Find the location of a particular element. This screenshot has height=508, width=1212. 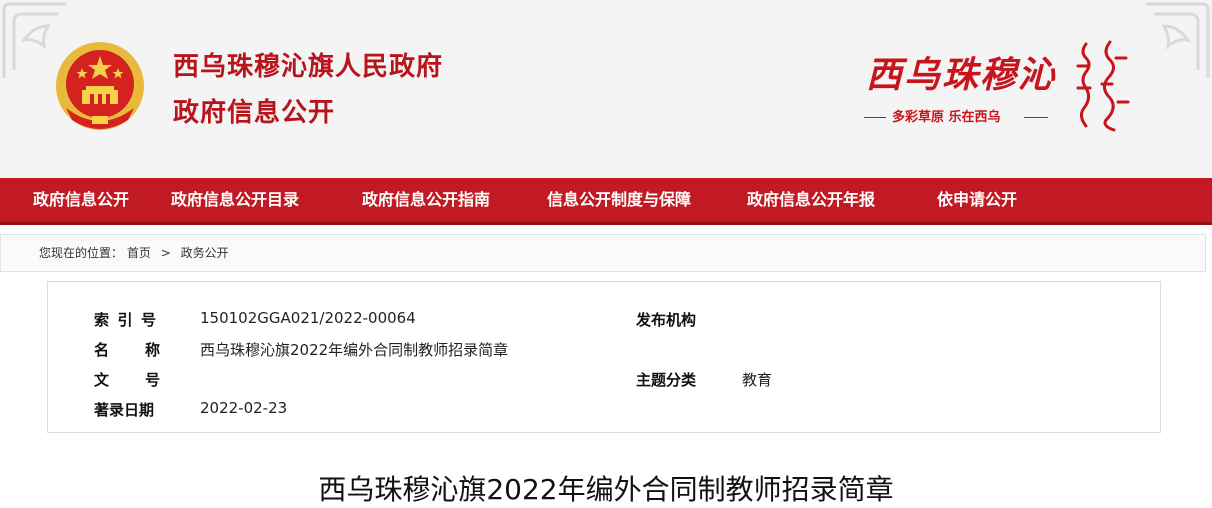

article-title: 西乌珠穆沁旗2022年编外合同制教师招录简章 is located at coordinates (606, 489).